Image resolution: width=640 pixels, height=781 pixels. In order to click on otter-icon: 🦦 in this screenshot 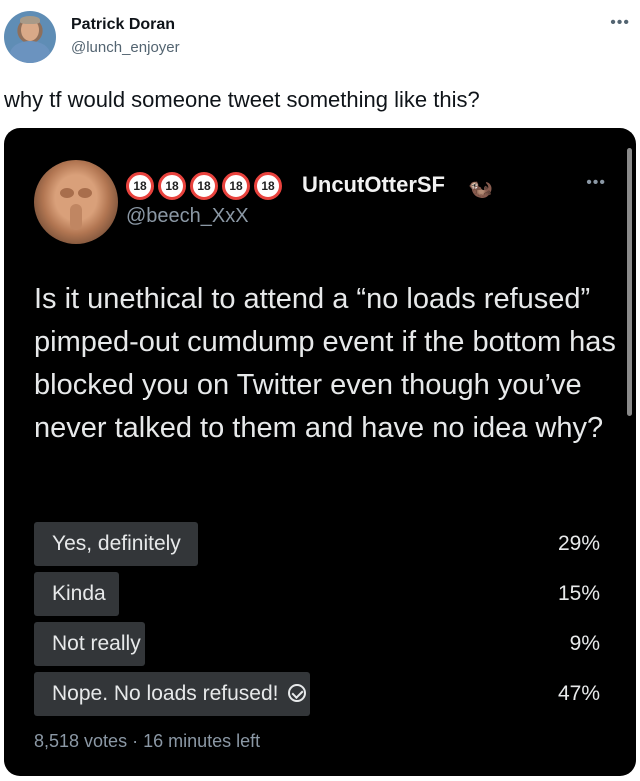, I will do `click(480, 189)`.